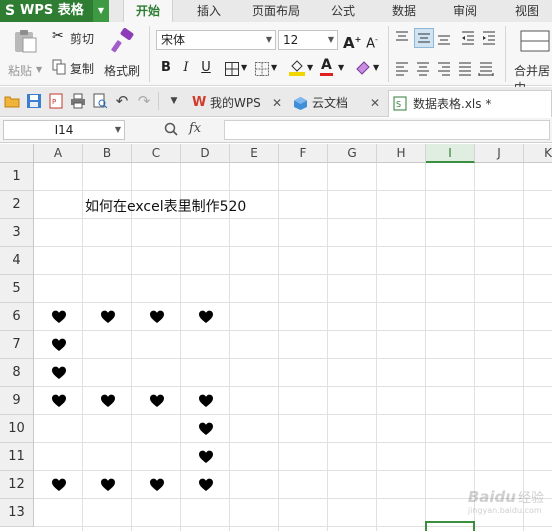 The image size is (552, 531). Describe the element at coordinates (17, 177) in the screenshot. I see `row-header-1: 1` at that location.